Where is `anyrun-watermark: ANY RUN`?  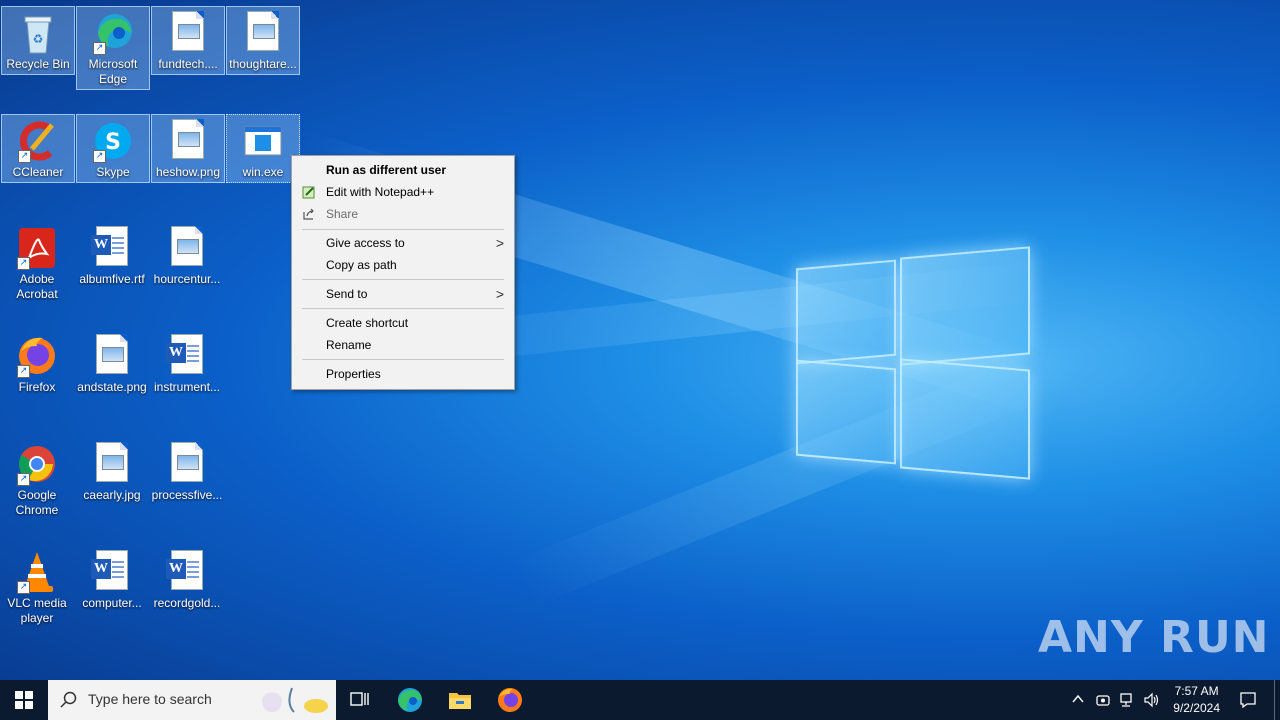 anyrun-watermark: ANY RUN is located at coordinates (1154, 637).